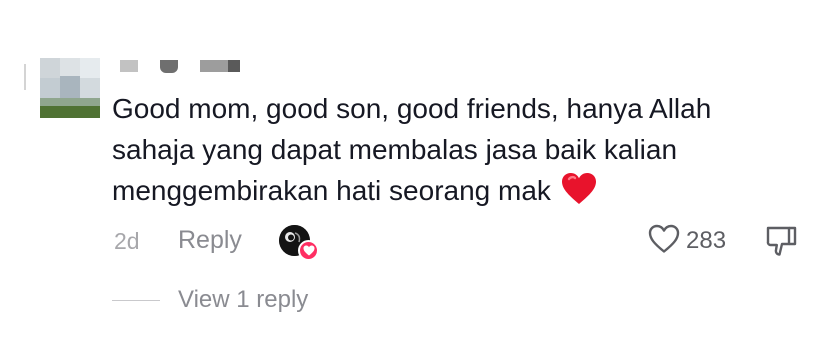 Image resolution: width=828 pixels, height=362 pixels. Describe the element at coordinates (243, 299) in the screenshot. I see `view-replies-label: View 1 reply` at that location.